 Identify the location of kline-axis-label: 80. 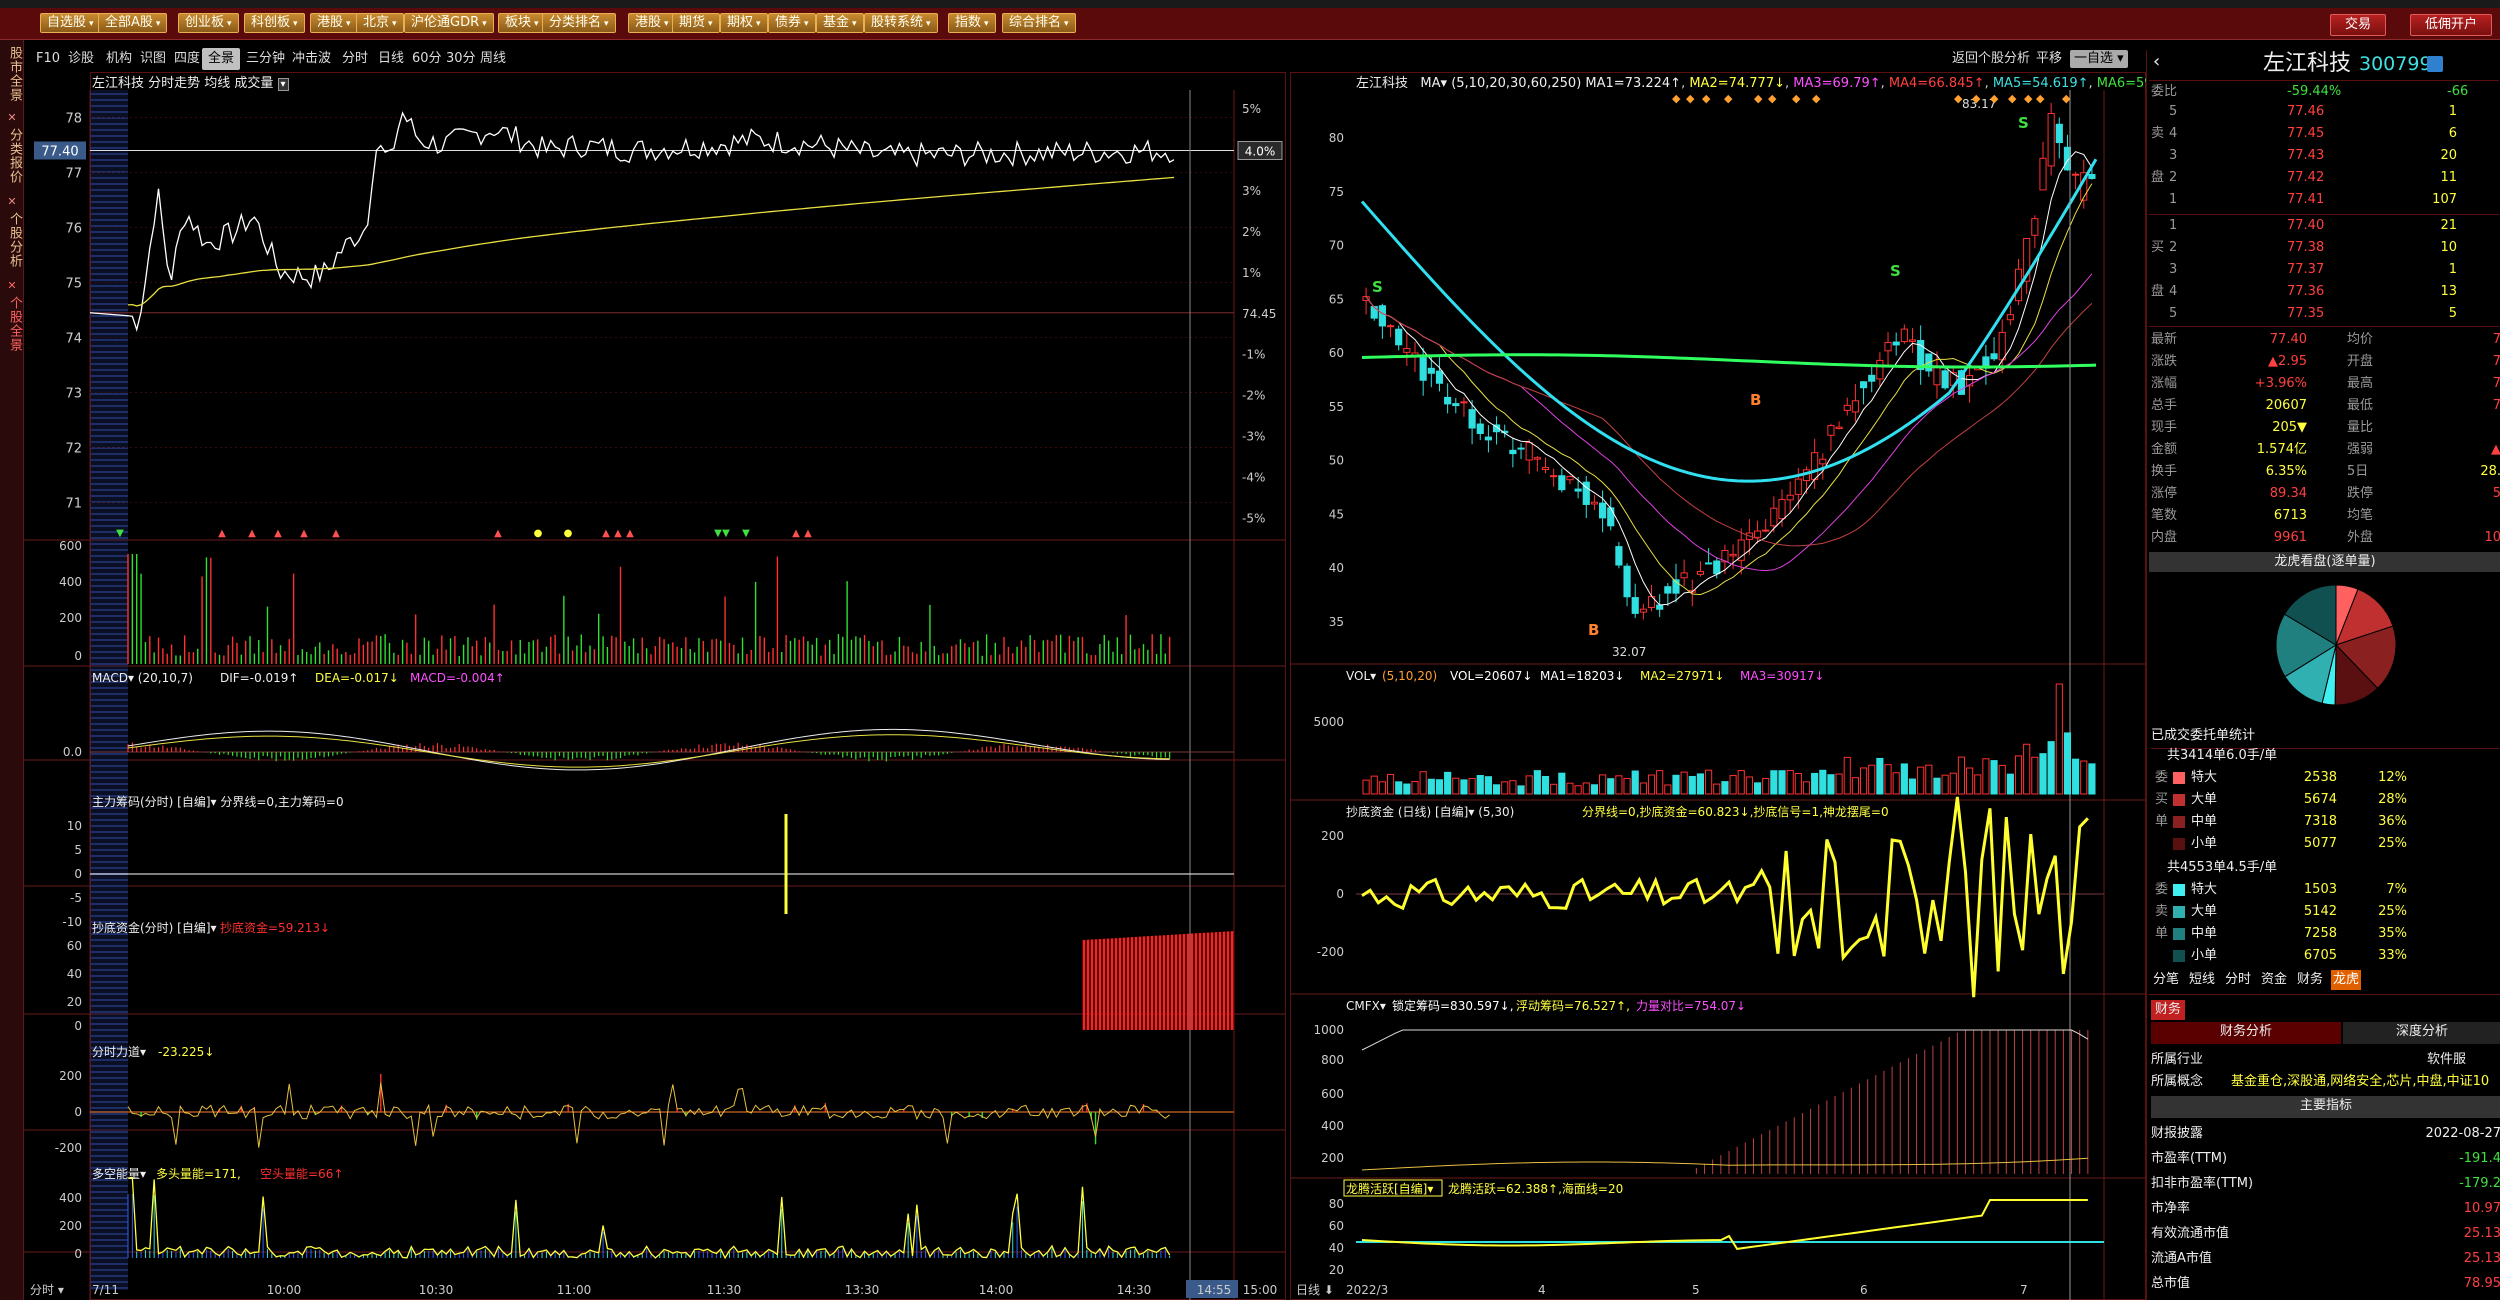
(1336, 138).